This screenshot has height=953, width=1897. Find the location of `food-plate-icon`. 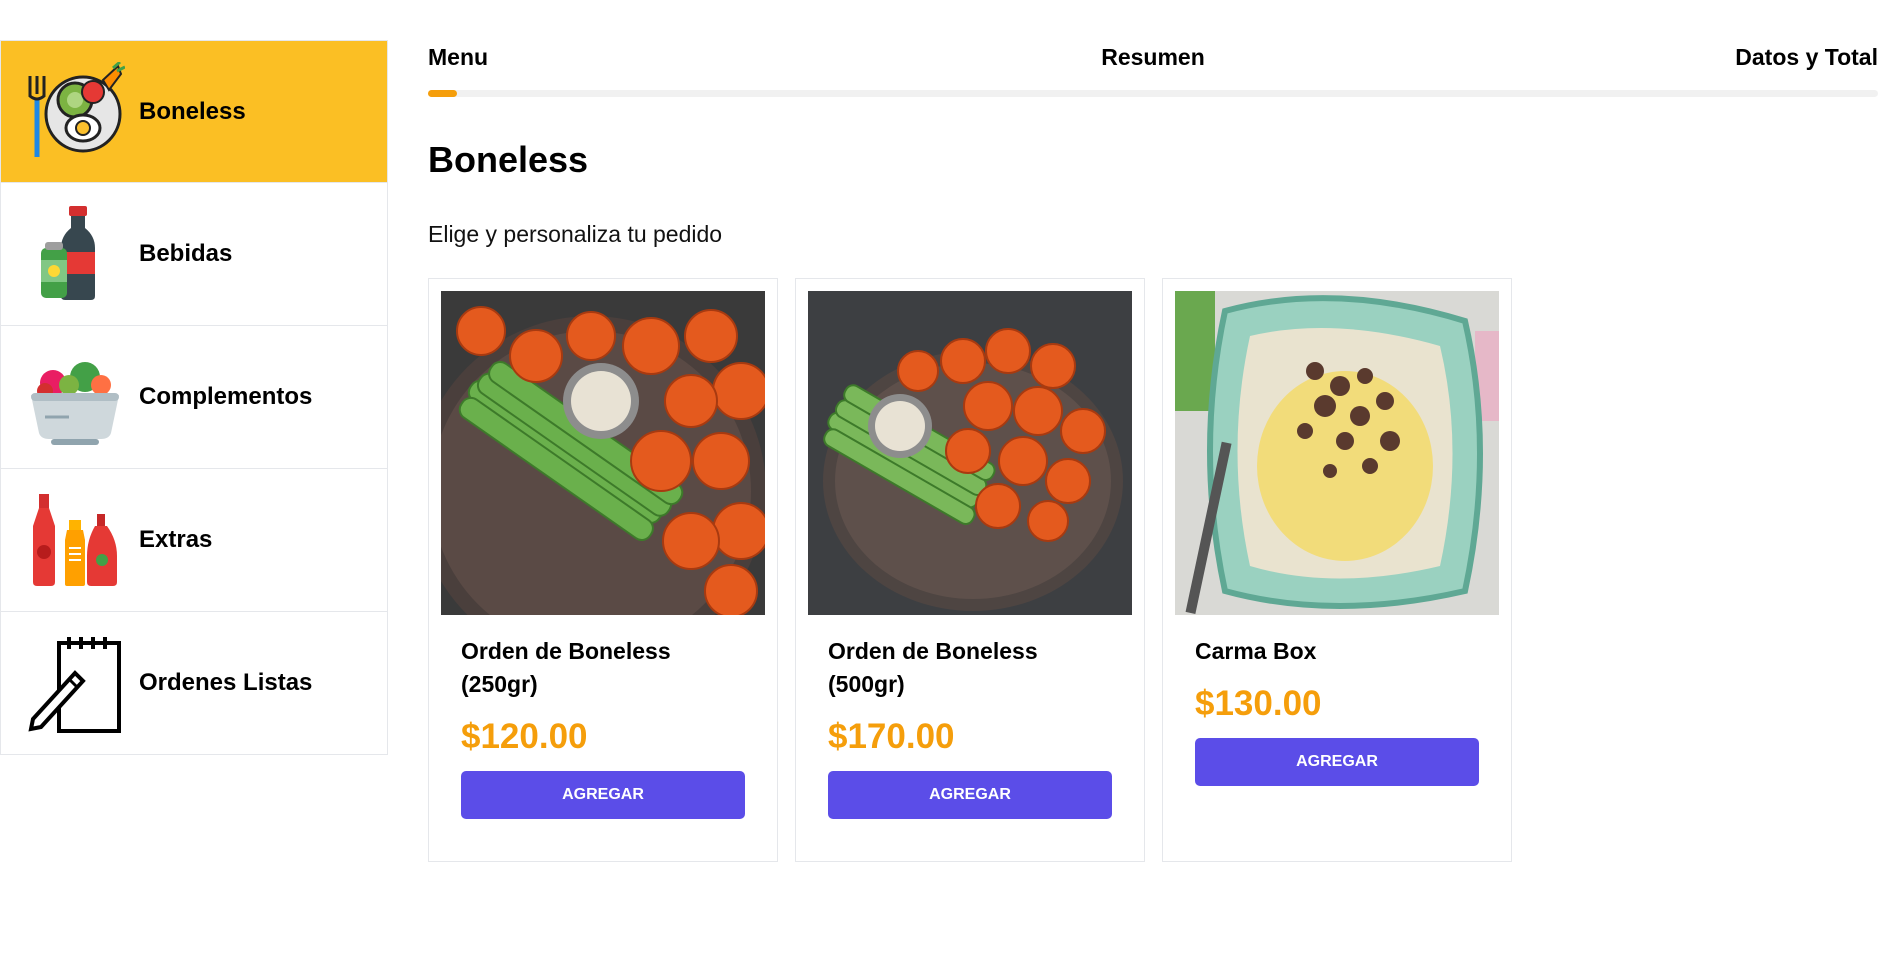

food-plate-icon is located at coordinates (74, 111).